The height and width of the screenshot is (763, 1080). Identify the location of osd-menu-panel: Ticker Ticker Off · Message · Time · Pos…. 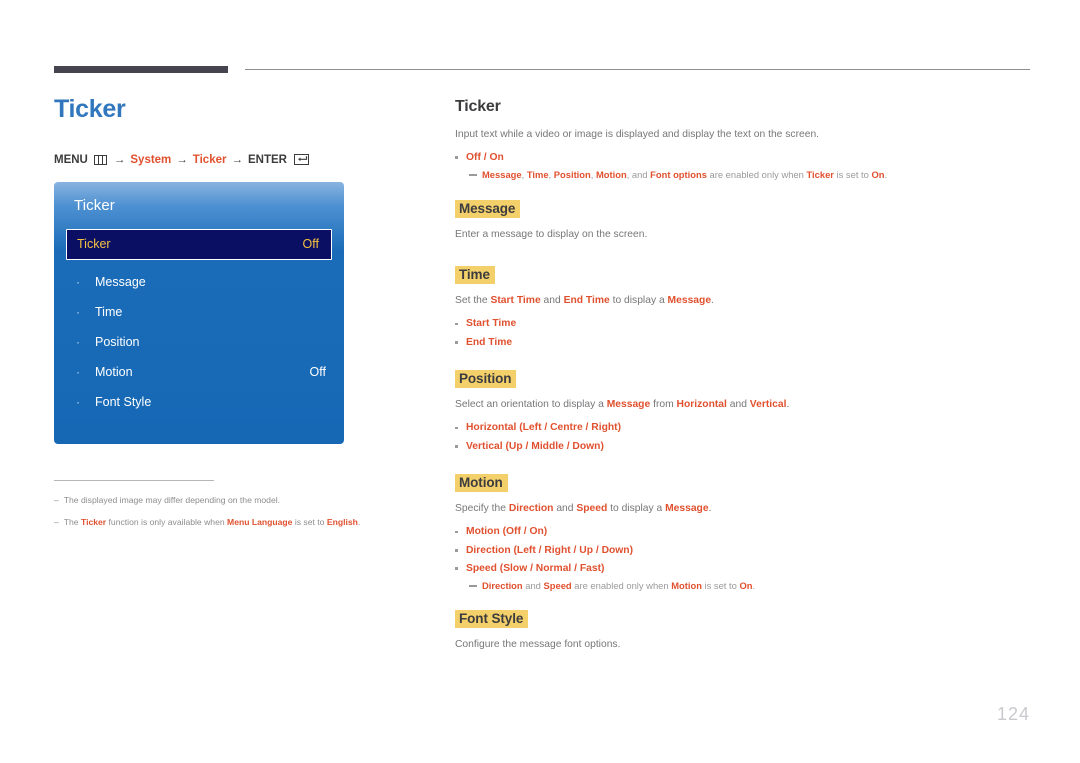
(199, 312).